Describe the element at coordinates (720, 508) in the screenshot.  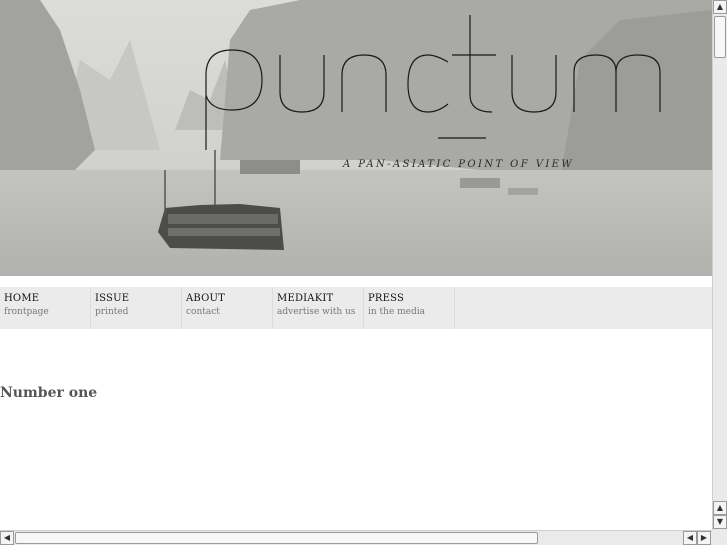
I see `scroll-up-button-bottom: ▲` at that location.